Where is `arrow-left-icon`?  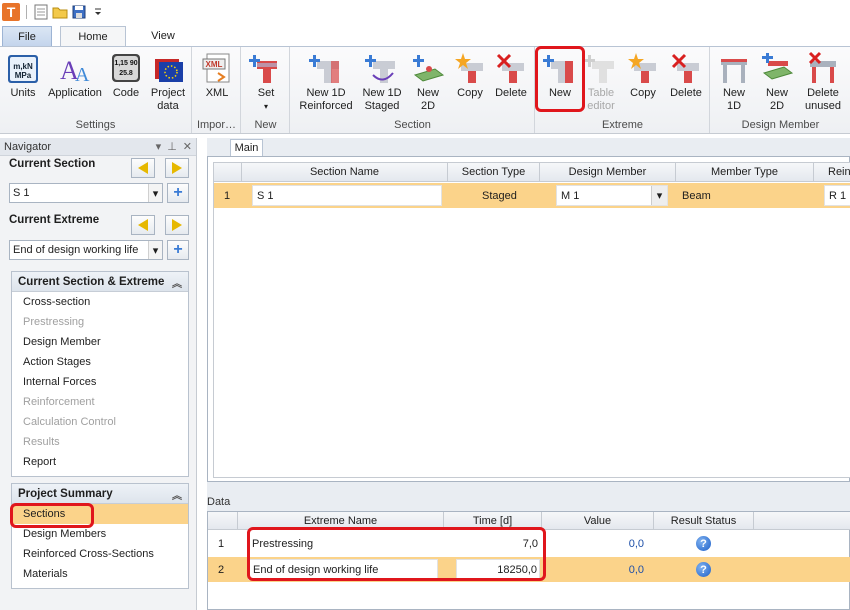
arrow-left-icon is located at coordinates (143, 225).